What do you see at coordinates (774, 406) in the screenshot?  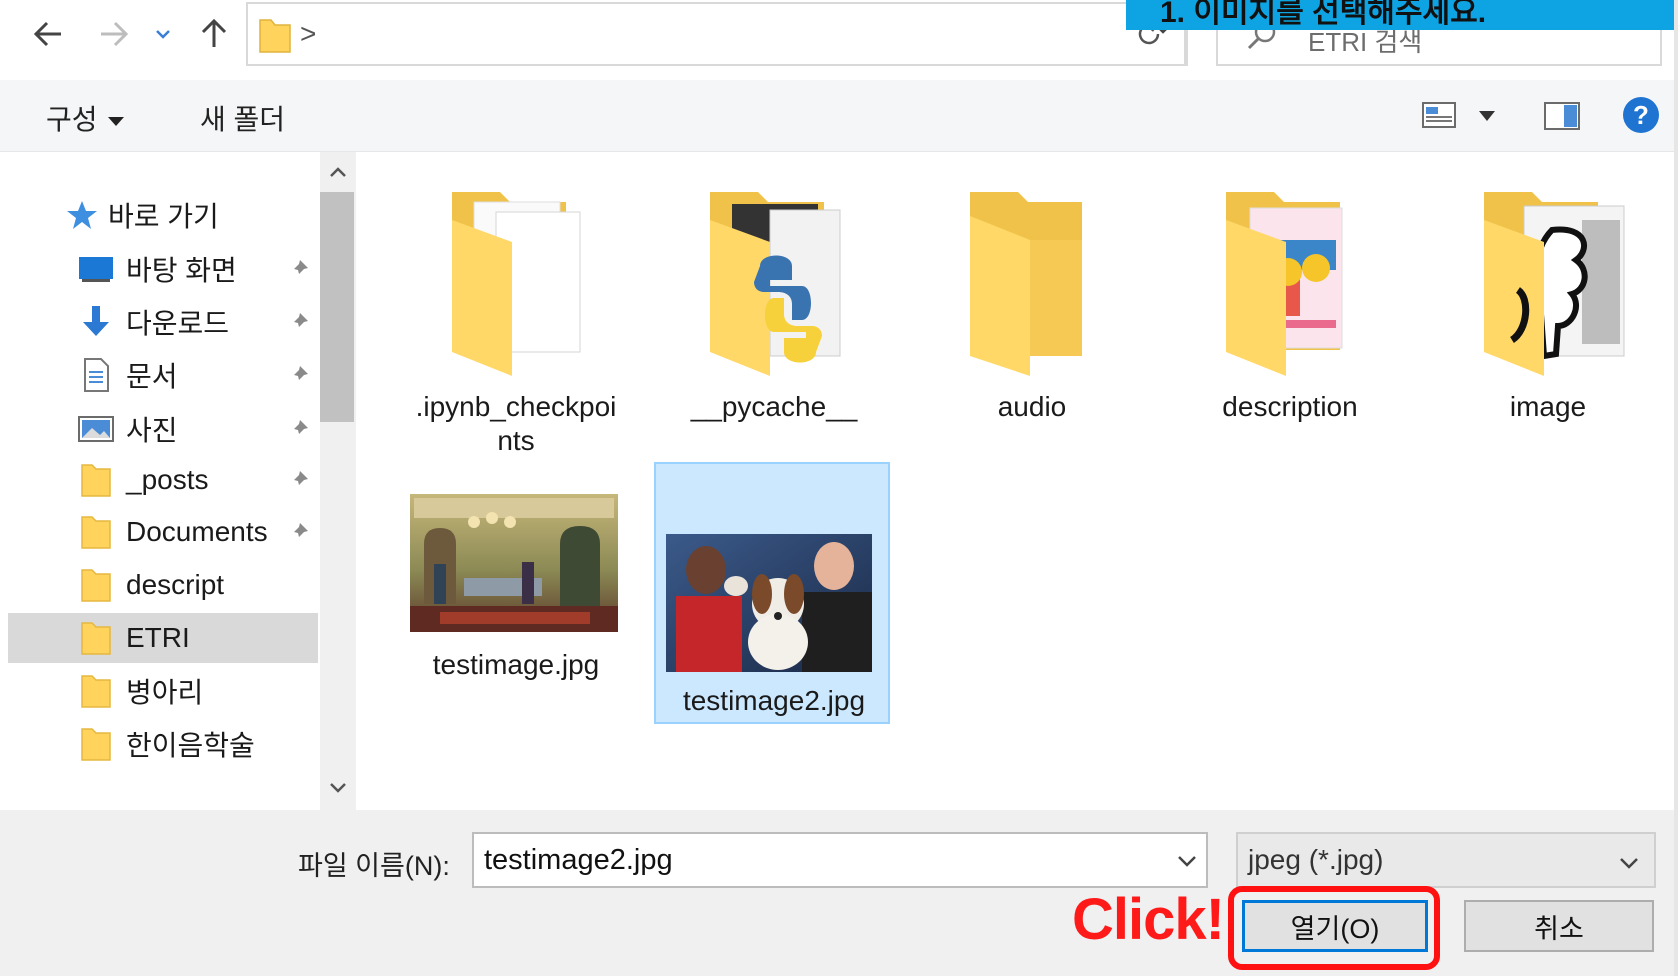 I see `file-name: __pycache__` at bounding box center [774, 406].